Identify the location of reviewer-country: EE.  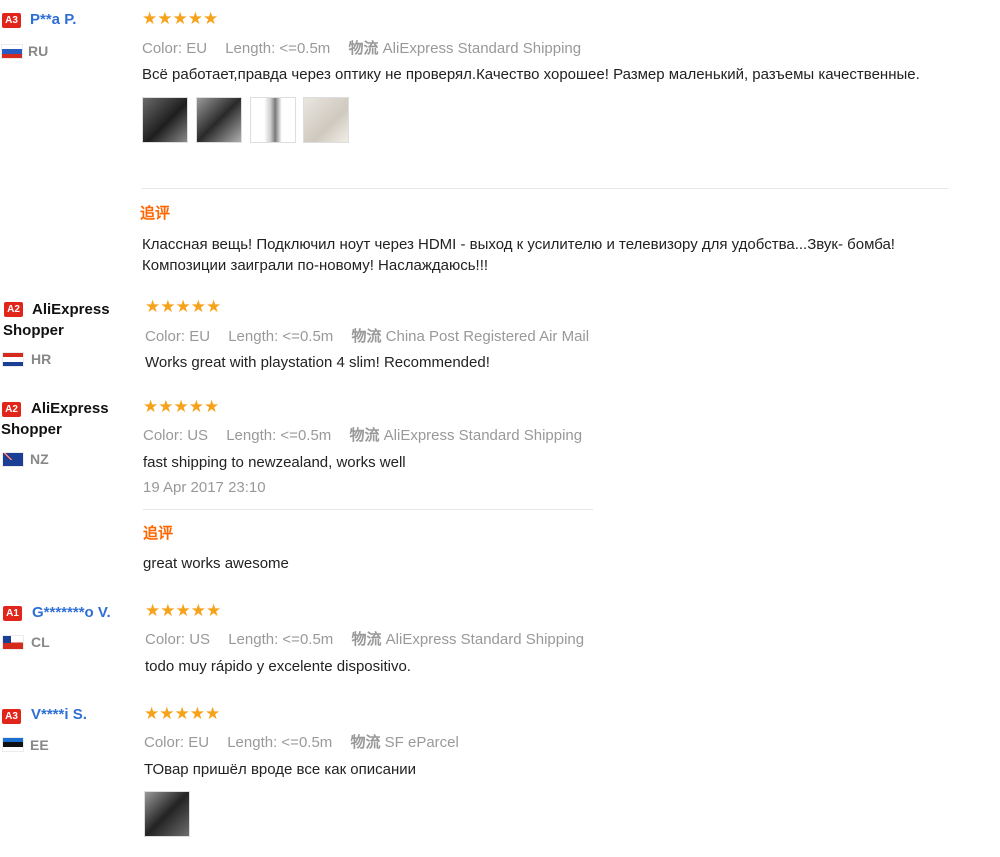
(39, 745).